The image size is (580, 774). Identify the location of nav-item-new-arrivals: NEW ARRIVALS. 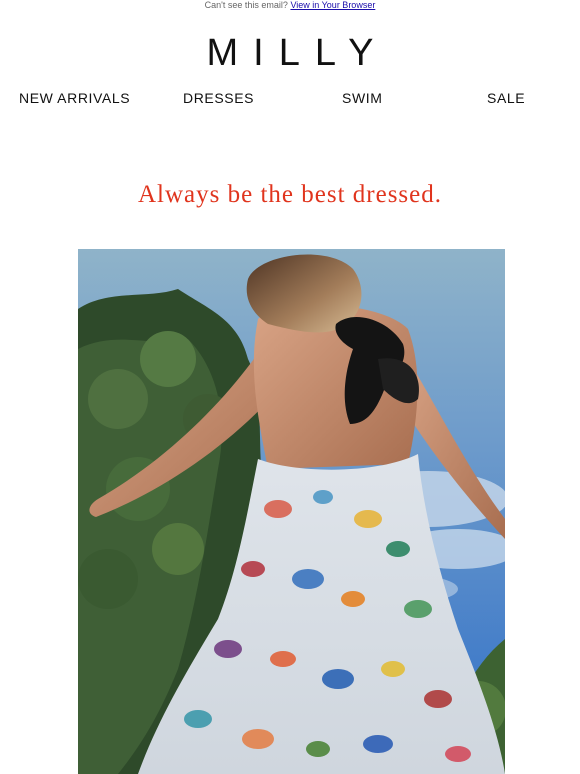
(74, 98).